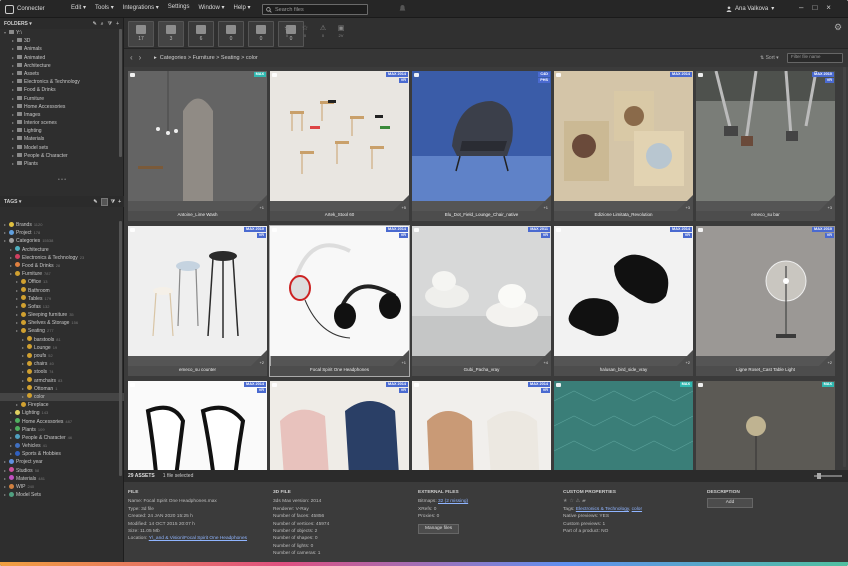 This screenshot has height=566, width=848. Describe the element at coordinates (141, 34) in the screenshot. I see `filter-3d-file-button: 17` at that location.